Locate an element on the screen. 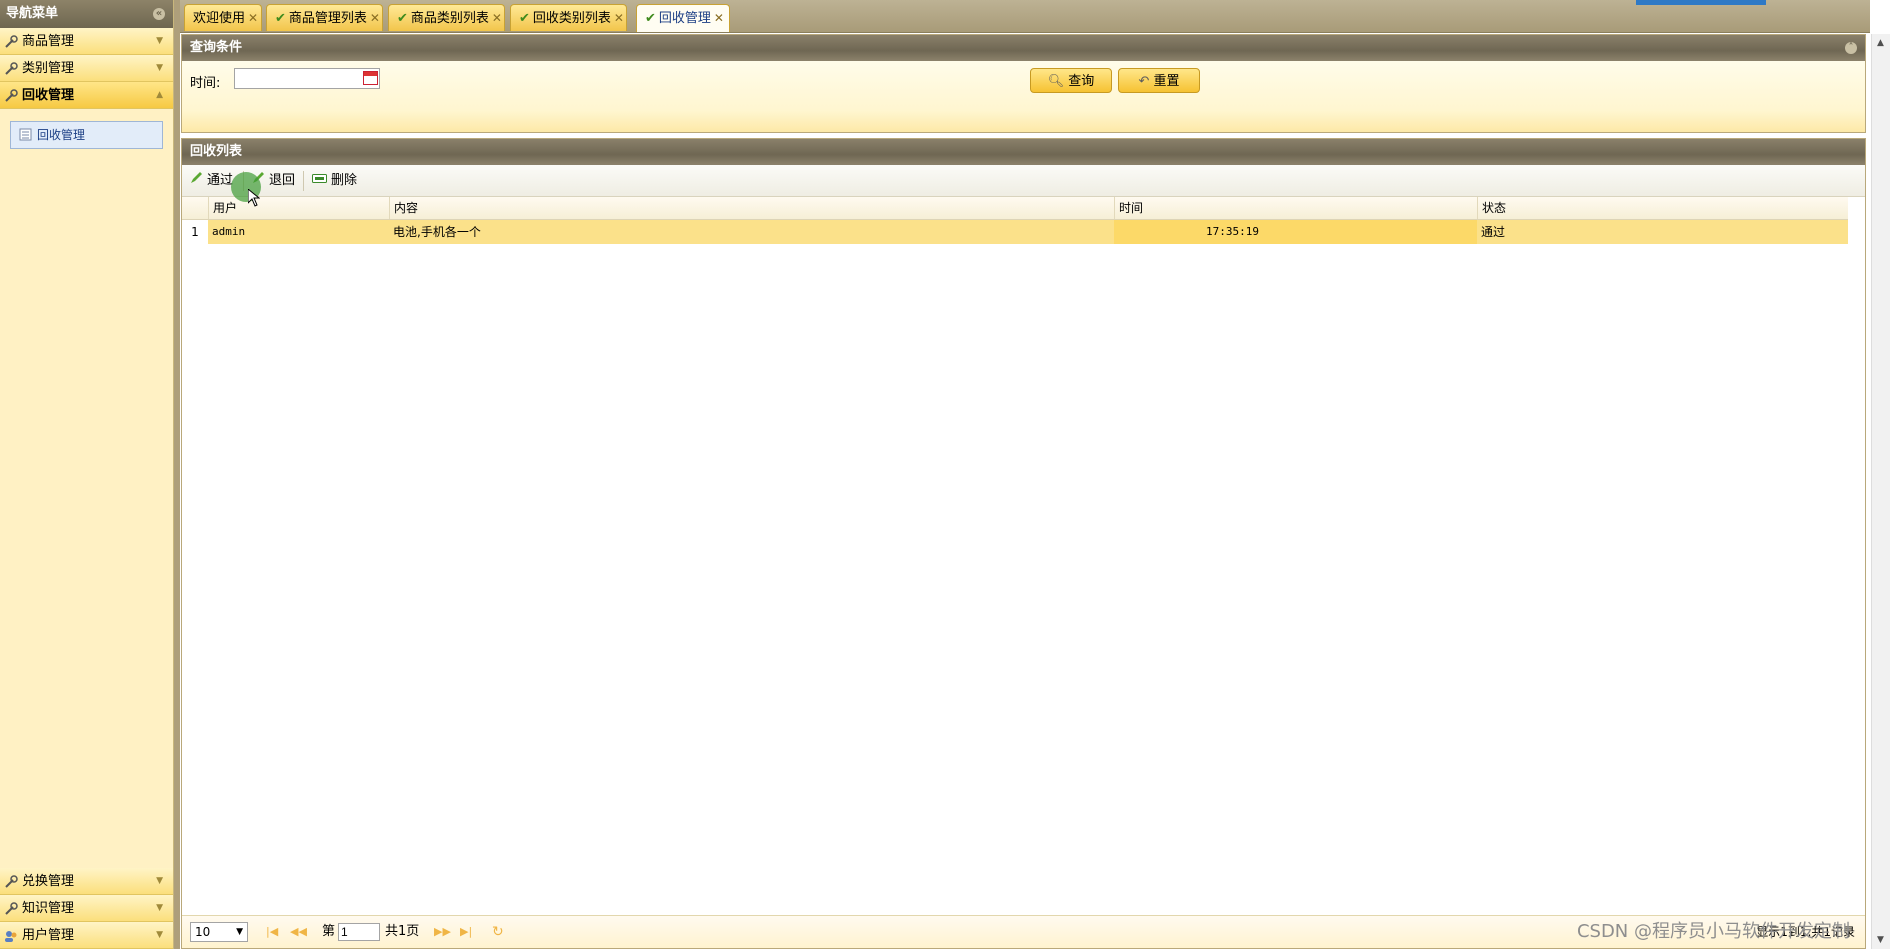 Image resolution: width=1890 pixels, height=949 pixels. prev-page-icon: ◀◀ is located at coordinates (298, 932).